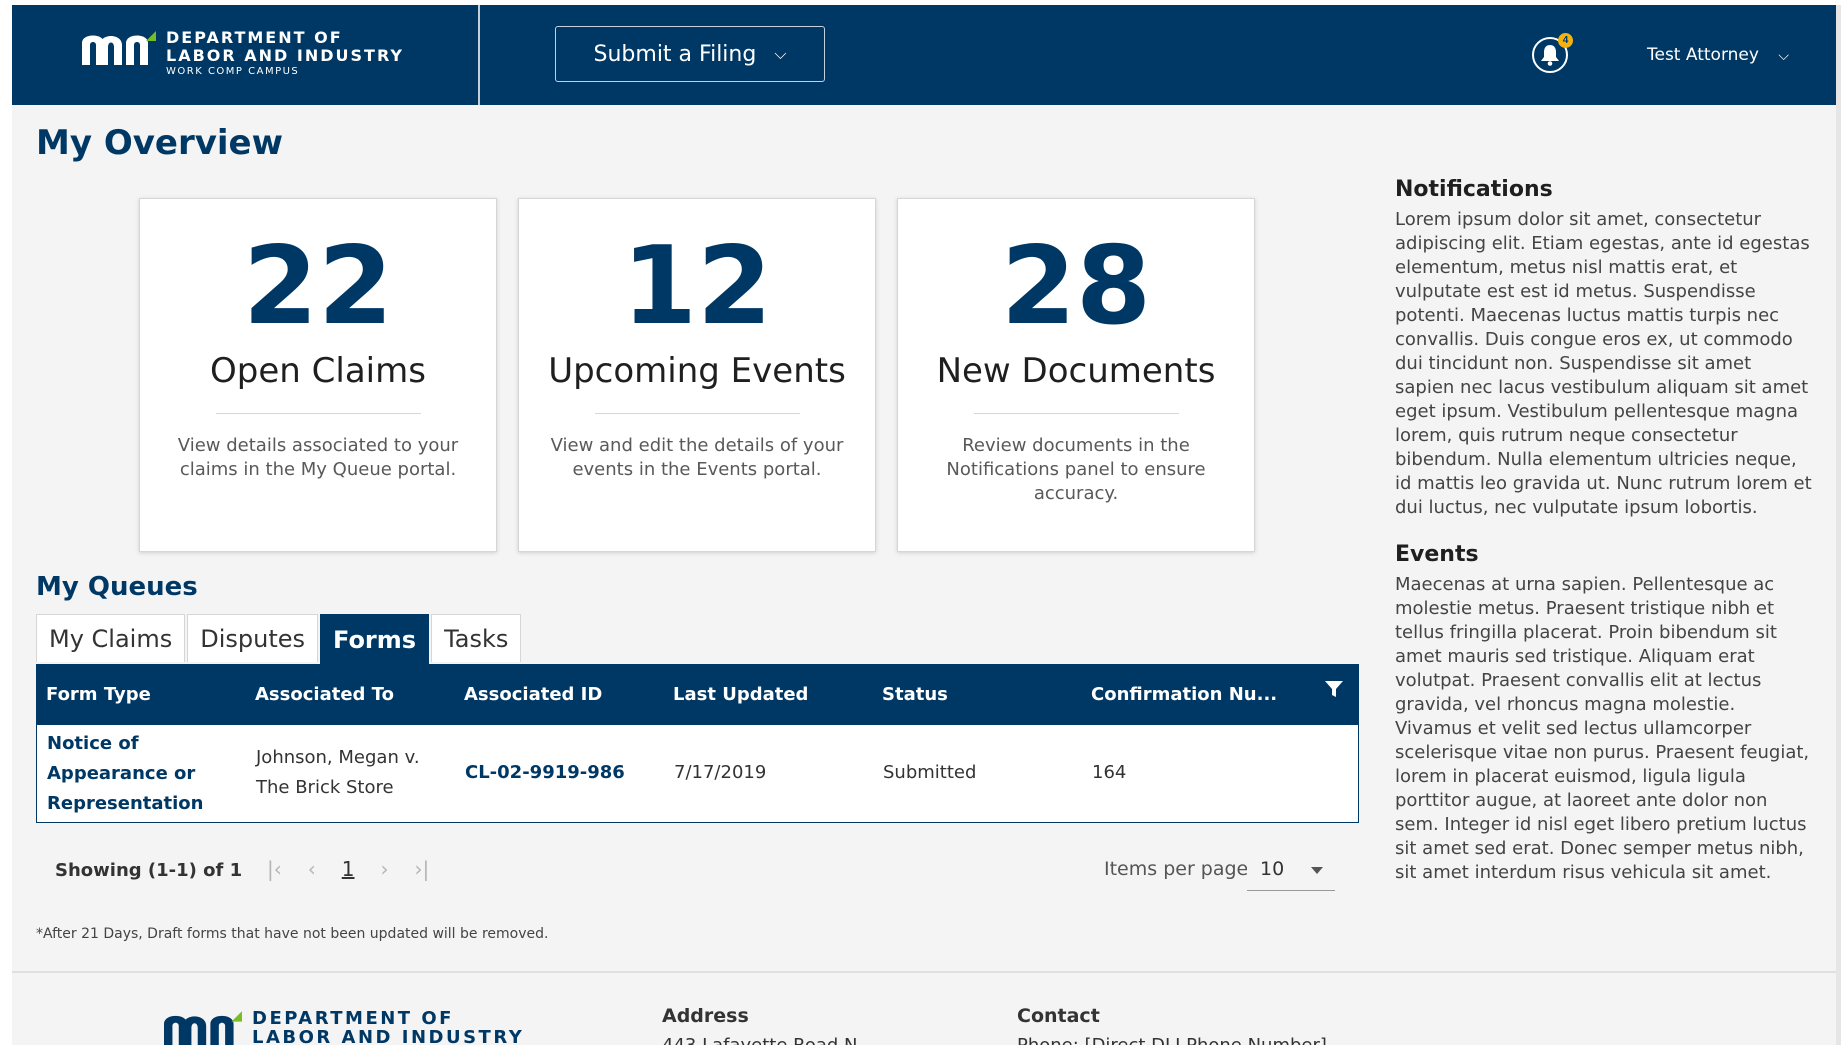 The width and height of the screenshot is (1841, 1045). Describe the element at coordinates (312, 869) in the screenshot. I see `prev-page-icon: ‹` at that location.